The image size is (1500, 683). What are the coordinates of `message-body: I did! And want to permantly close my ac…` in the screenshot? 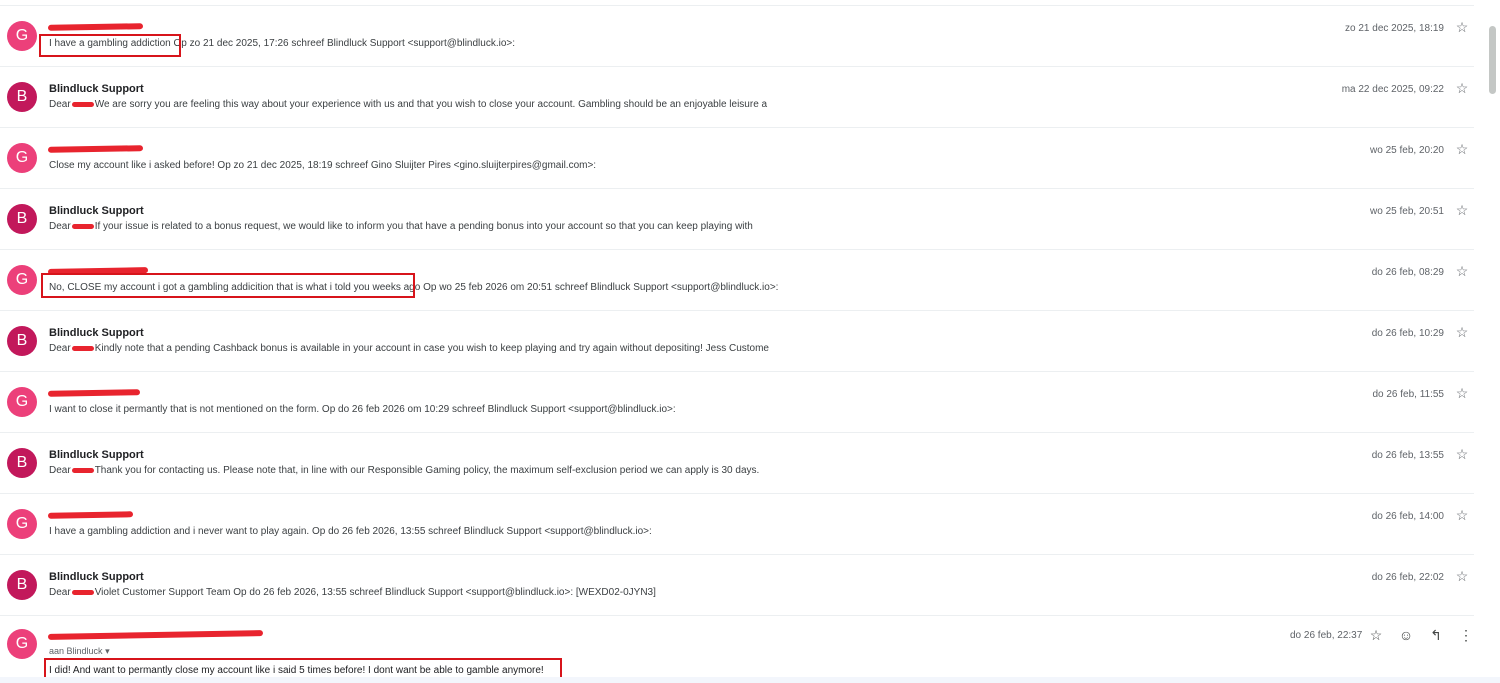 It's located at (296, 670).